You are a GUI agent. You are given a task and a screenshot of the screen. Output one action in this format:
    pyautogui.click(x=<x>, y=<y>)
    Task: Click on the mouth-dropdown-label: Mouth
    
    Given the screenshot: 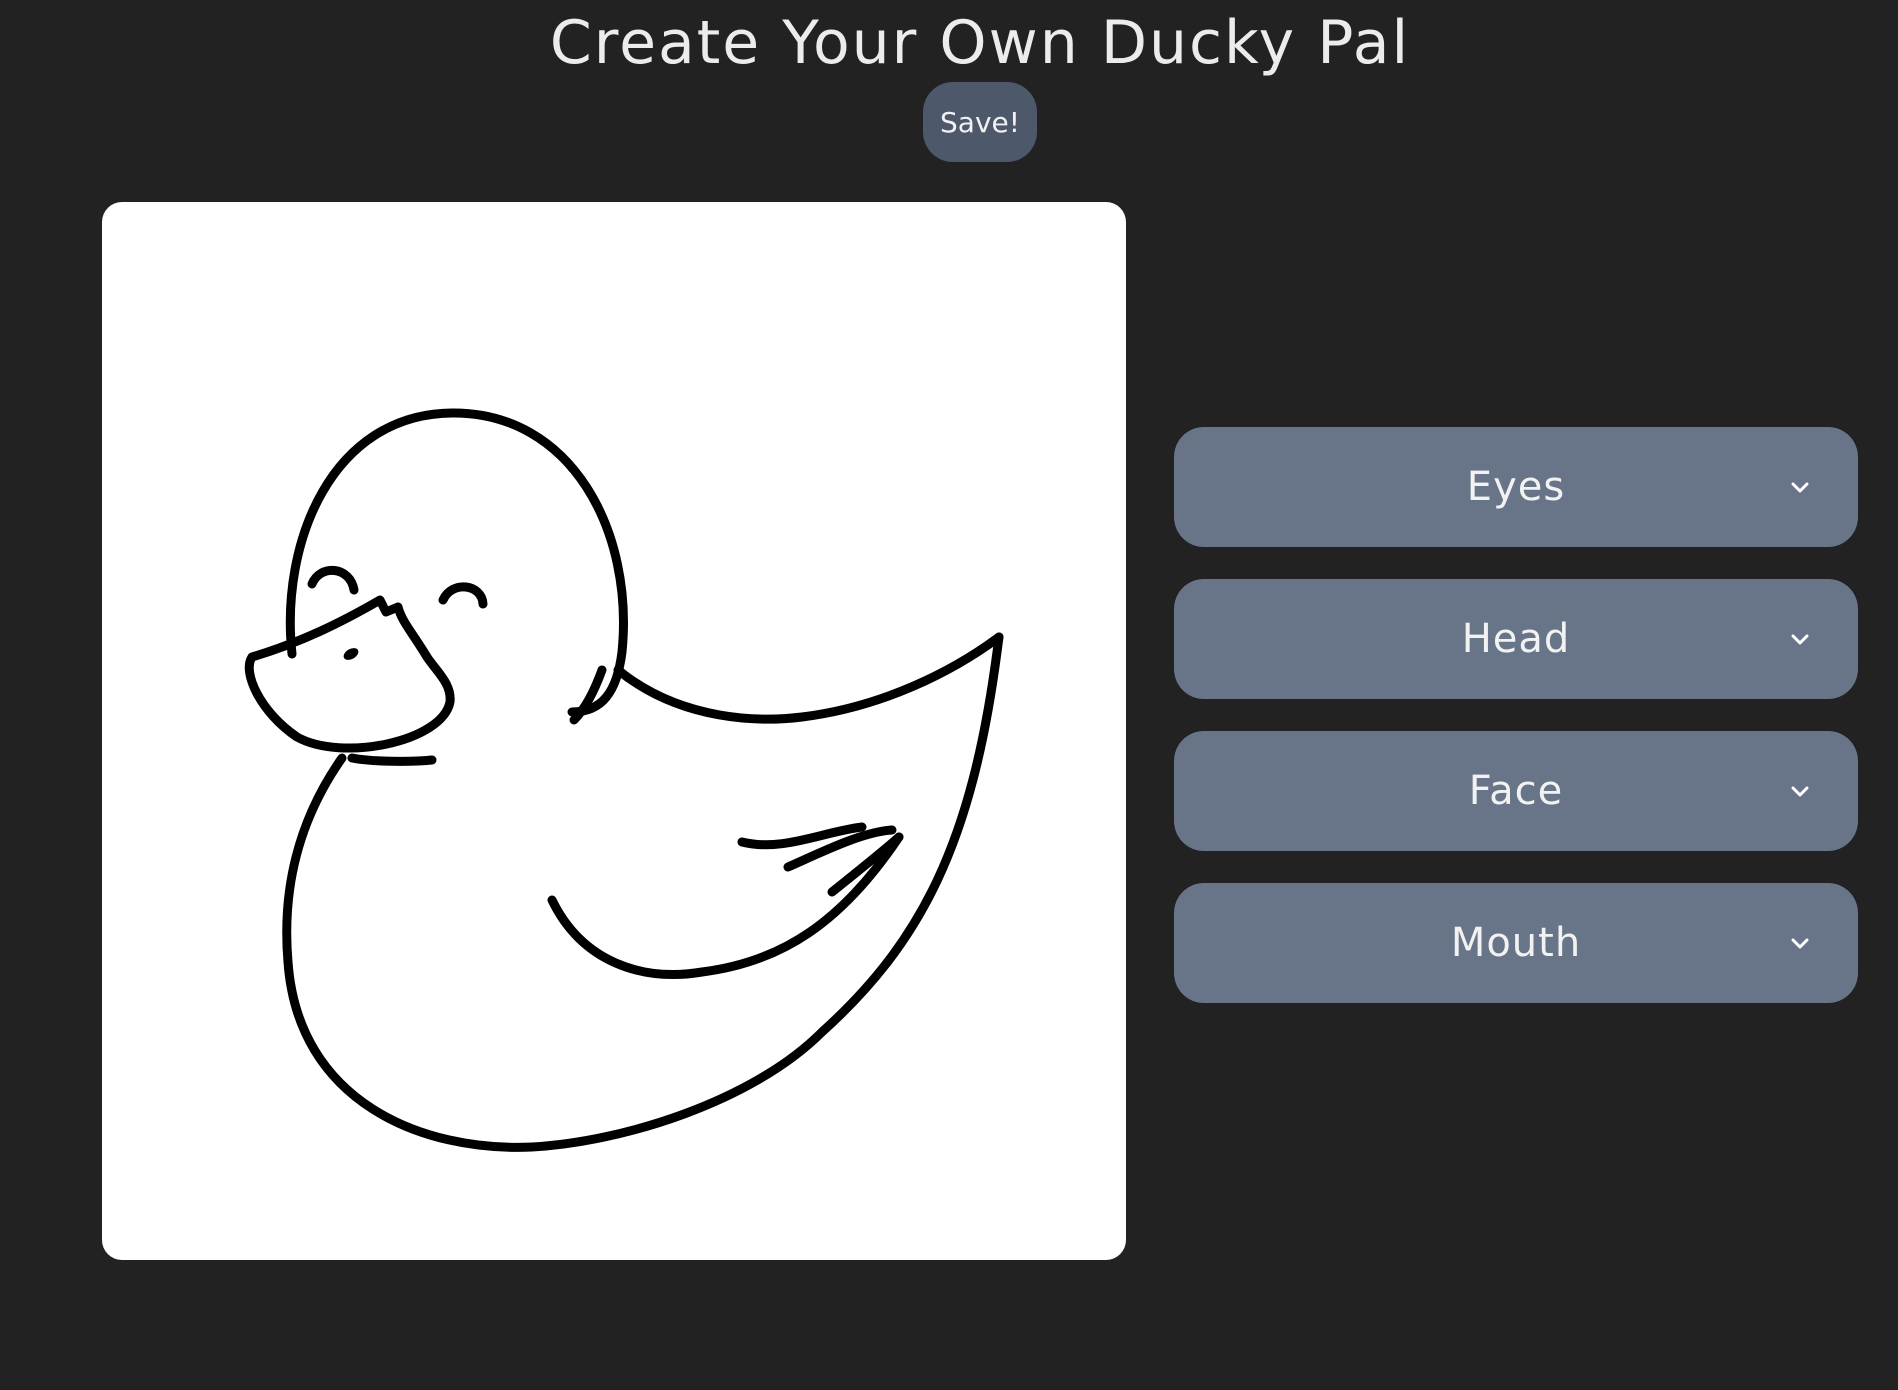 What is the action you would take?
    pyautogui.click(x=1516, y=943)
    